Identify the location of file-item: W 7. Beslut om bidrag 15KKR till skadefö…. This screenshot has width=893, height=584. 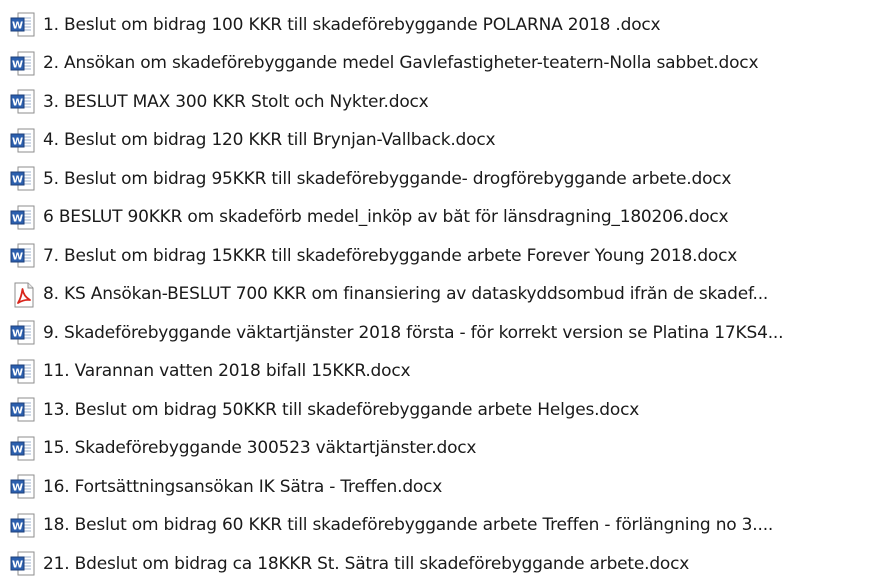
(446, 256).